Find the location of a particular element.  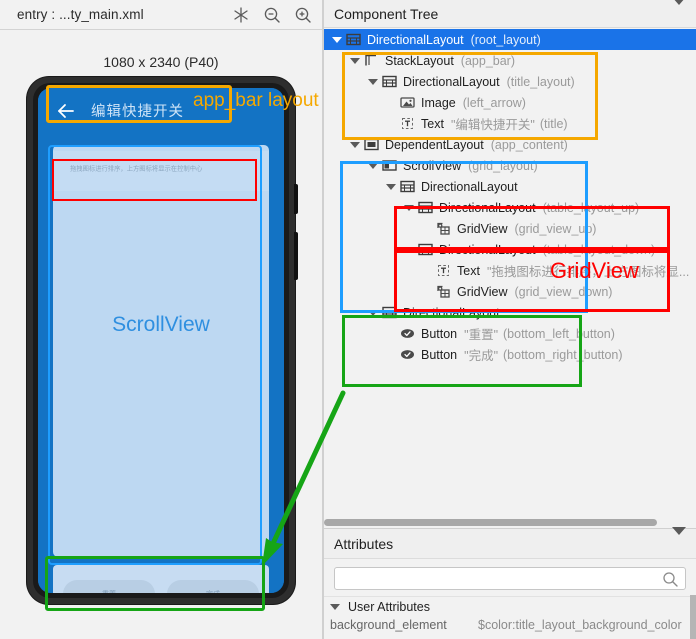

collapse-tree-icon is located at coordinates (679, 11).